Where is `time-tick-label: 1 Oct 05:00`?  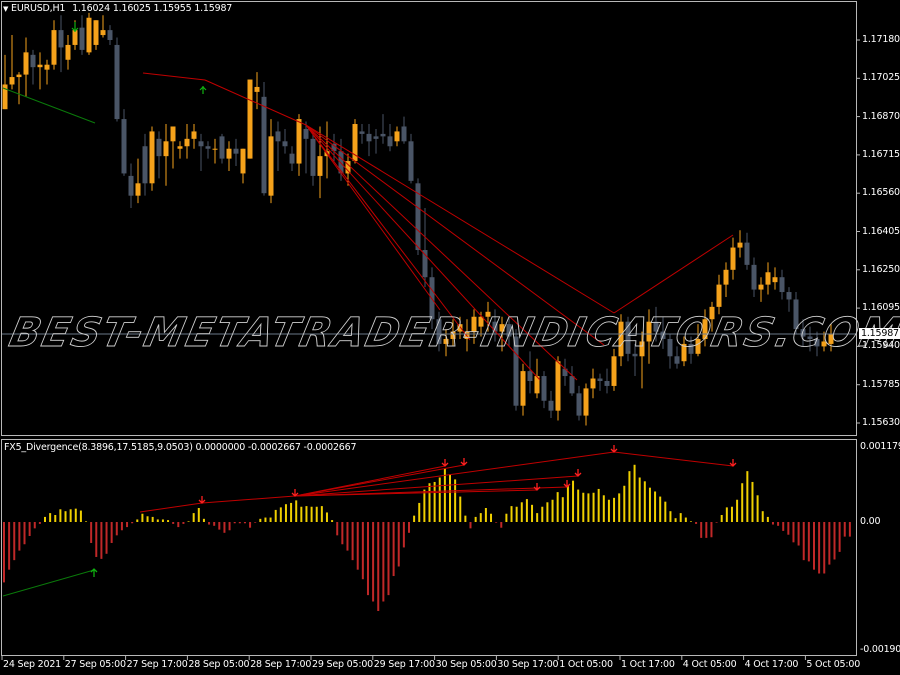
time-tick-label: 1 Oct 05:00 is located at coordinates (586, 664).